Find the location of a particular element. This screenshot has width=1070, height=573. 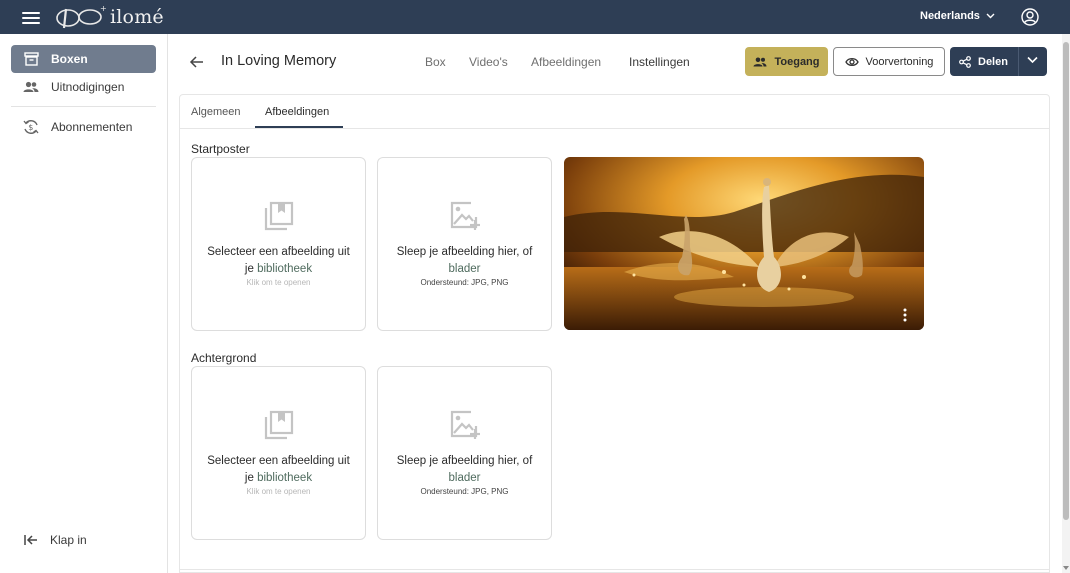

access-button: Toegang is located at coordinates (786, 61).